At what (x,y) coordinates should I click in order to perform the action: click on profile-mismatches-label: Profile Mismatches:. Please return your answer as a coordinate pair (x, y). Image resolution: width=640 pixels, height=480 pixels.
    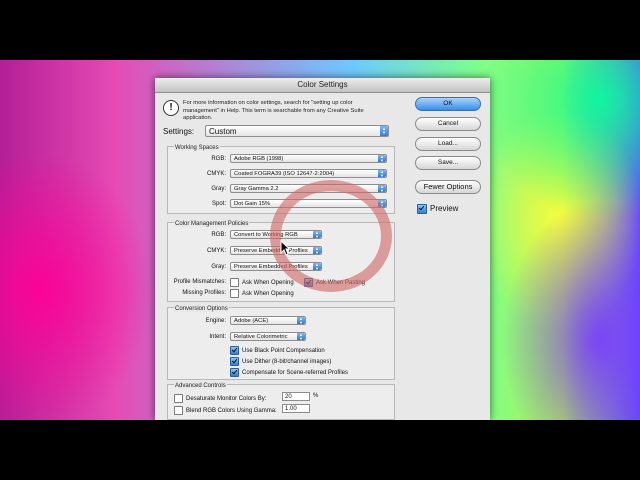
    Looking at the image, I should click on (199, 282).